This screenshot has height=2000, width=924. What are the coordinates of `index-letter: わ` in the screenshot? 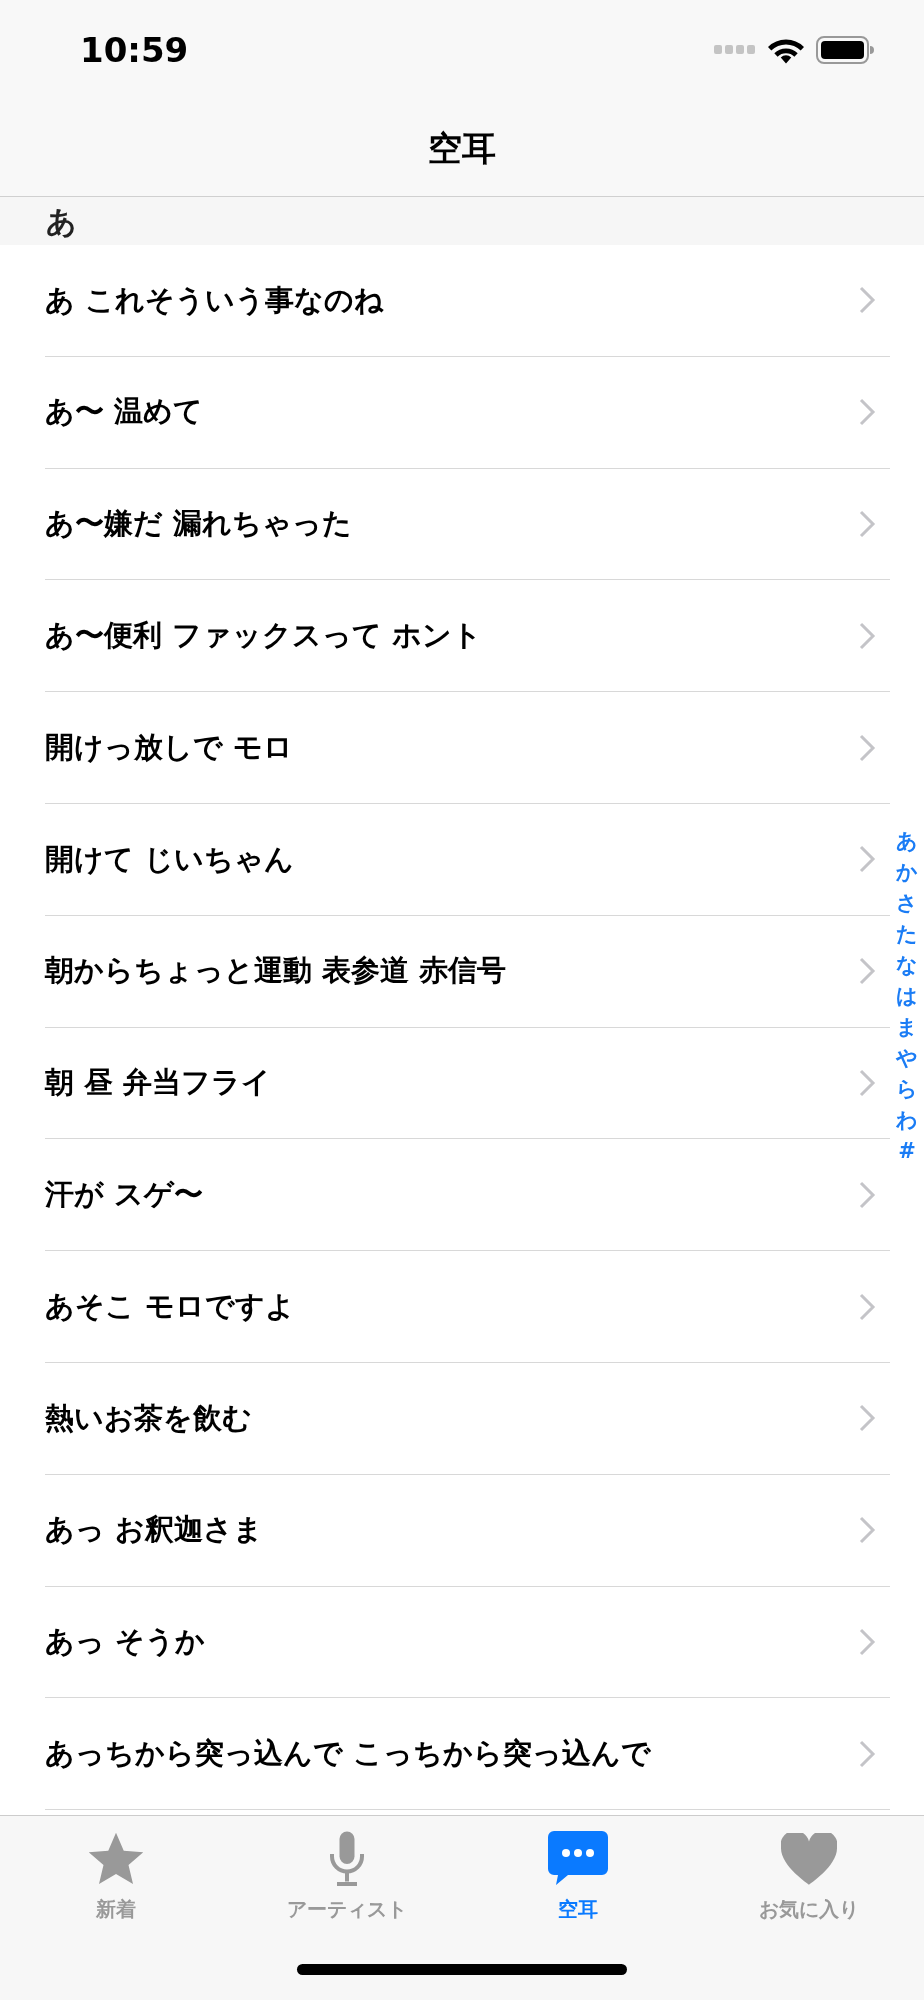 It's located at (907, 1120).